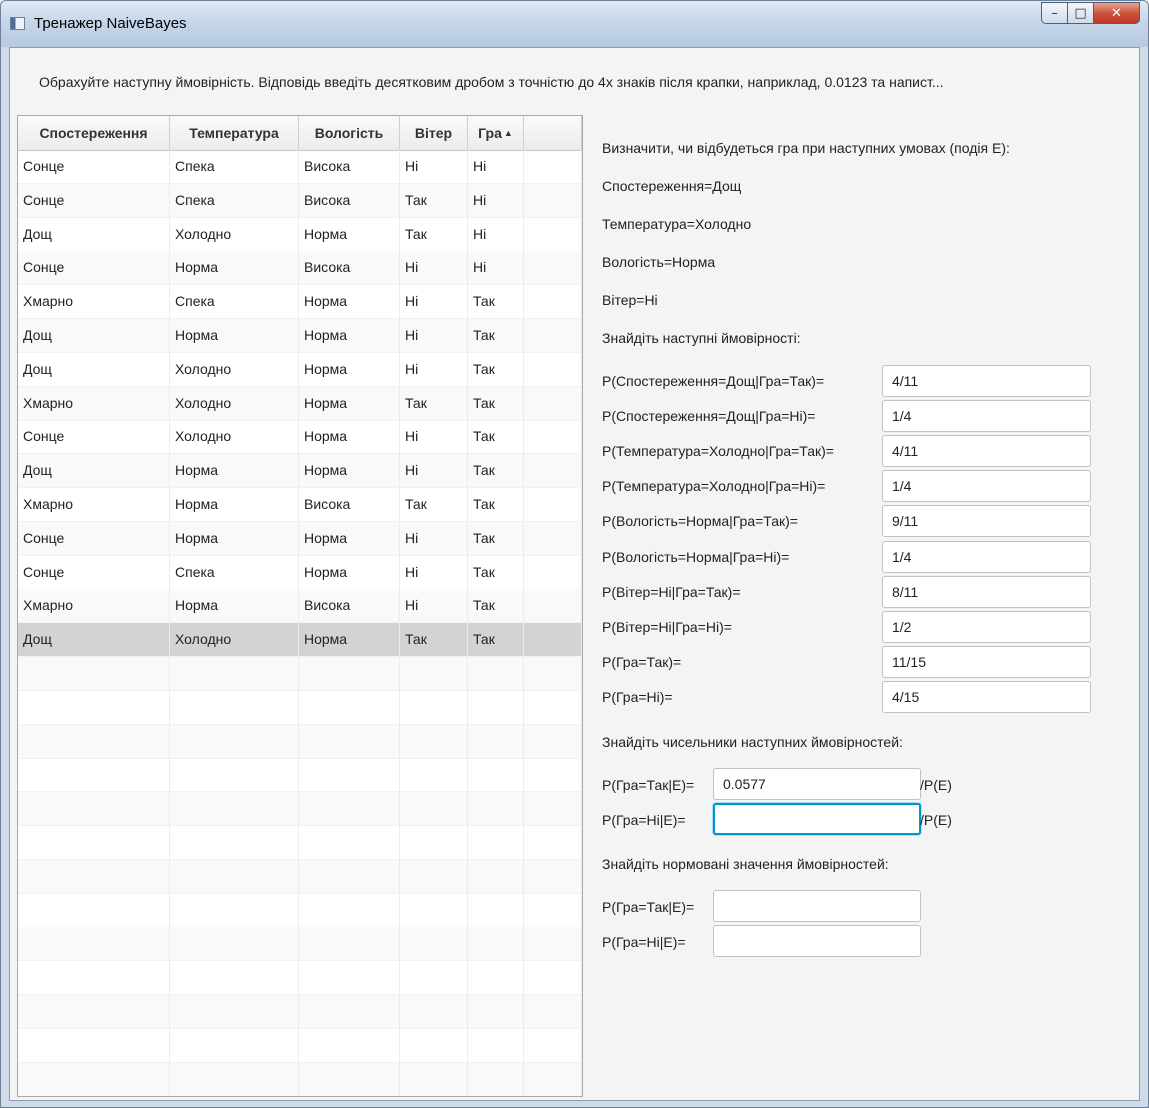  What do you see at coordinates (817, 819) in the screenshot?
I see `numerator-play-no-input` at bounding box center [817, 819].